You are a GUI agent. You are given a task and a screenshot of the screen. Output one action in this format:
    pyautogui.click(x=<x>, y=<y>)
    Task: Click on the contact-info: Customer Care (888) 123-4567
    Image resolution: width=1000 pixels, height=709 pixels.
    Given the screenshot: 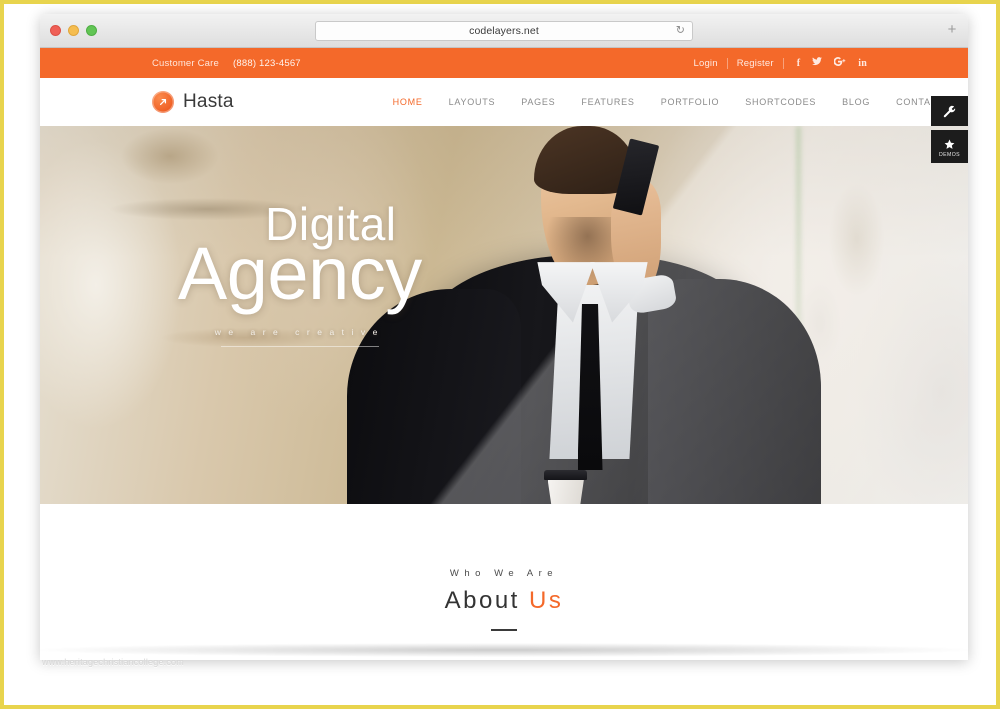 What is the action you would take?
    pyautogui.click(x=226, y=63)
    